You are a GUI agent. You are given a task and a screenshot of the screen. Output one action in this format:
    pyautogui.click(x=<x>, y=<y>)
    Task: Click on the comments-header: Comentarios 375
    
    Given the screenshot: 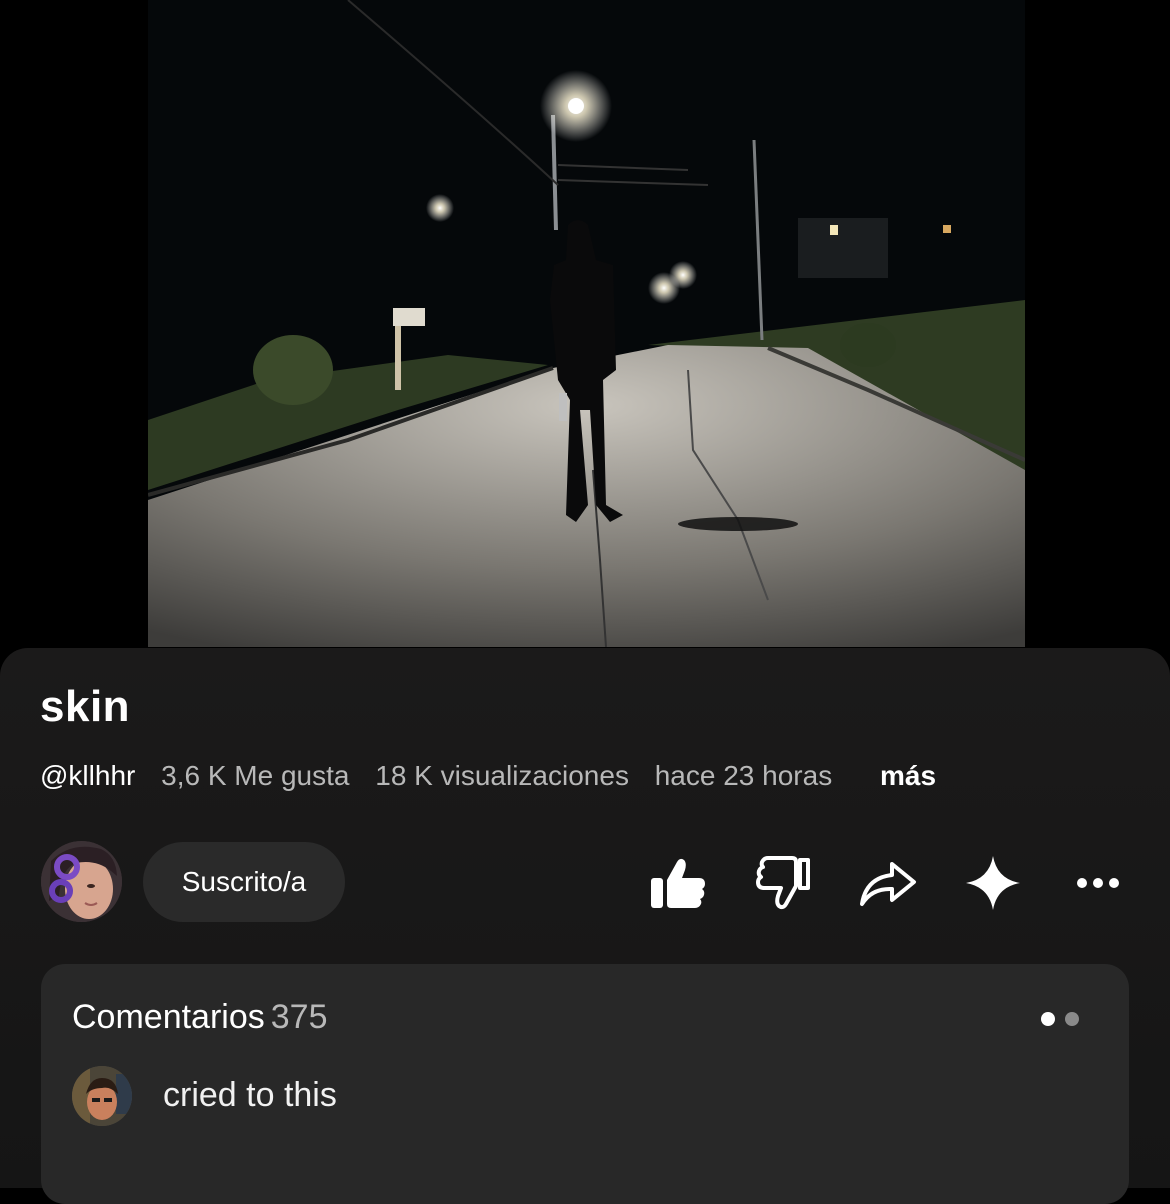 What is the action you would take?
    pyautogui.click(x=199, y=1017)
    